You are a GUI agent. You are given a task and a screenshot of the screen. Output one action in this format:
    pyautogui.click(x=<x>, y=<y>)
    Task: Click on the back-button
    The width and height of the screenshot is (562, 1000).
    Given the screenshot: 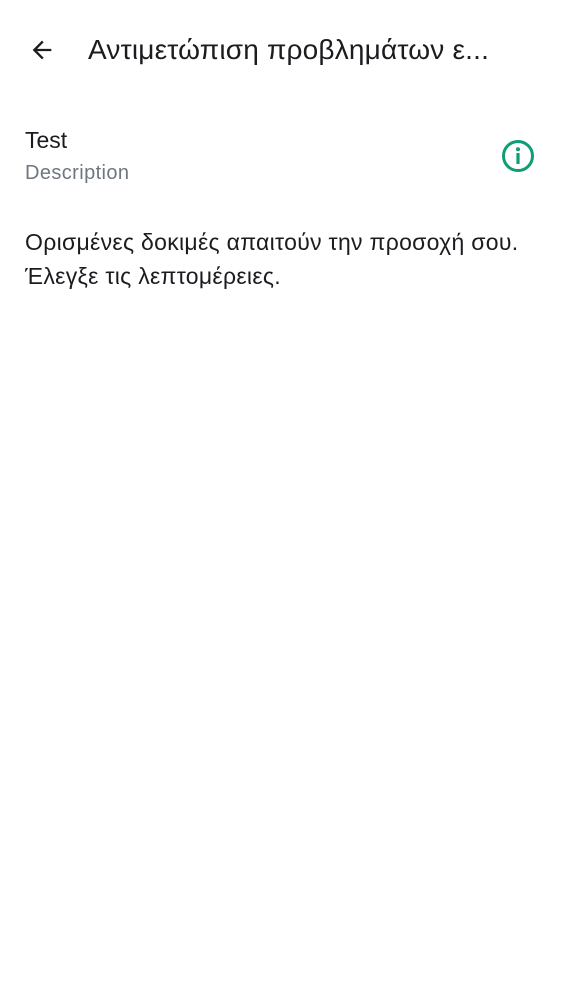 What is the action you would take?
    pyautogui.click(x=42, y=50)
    